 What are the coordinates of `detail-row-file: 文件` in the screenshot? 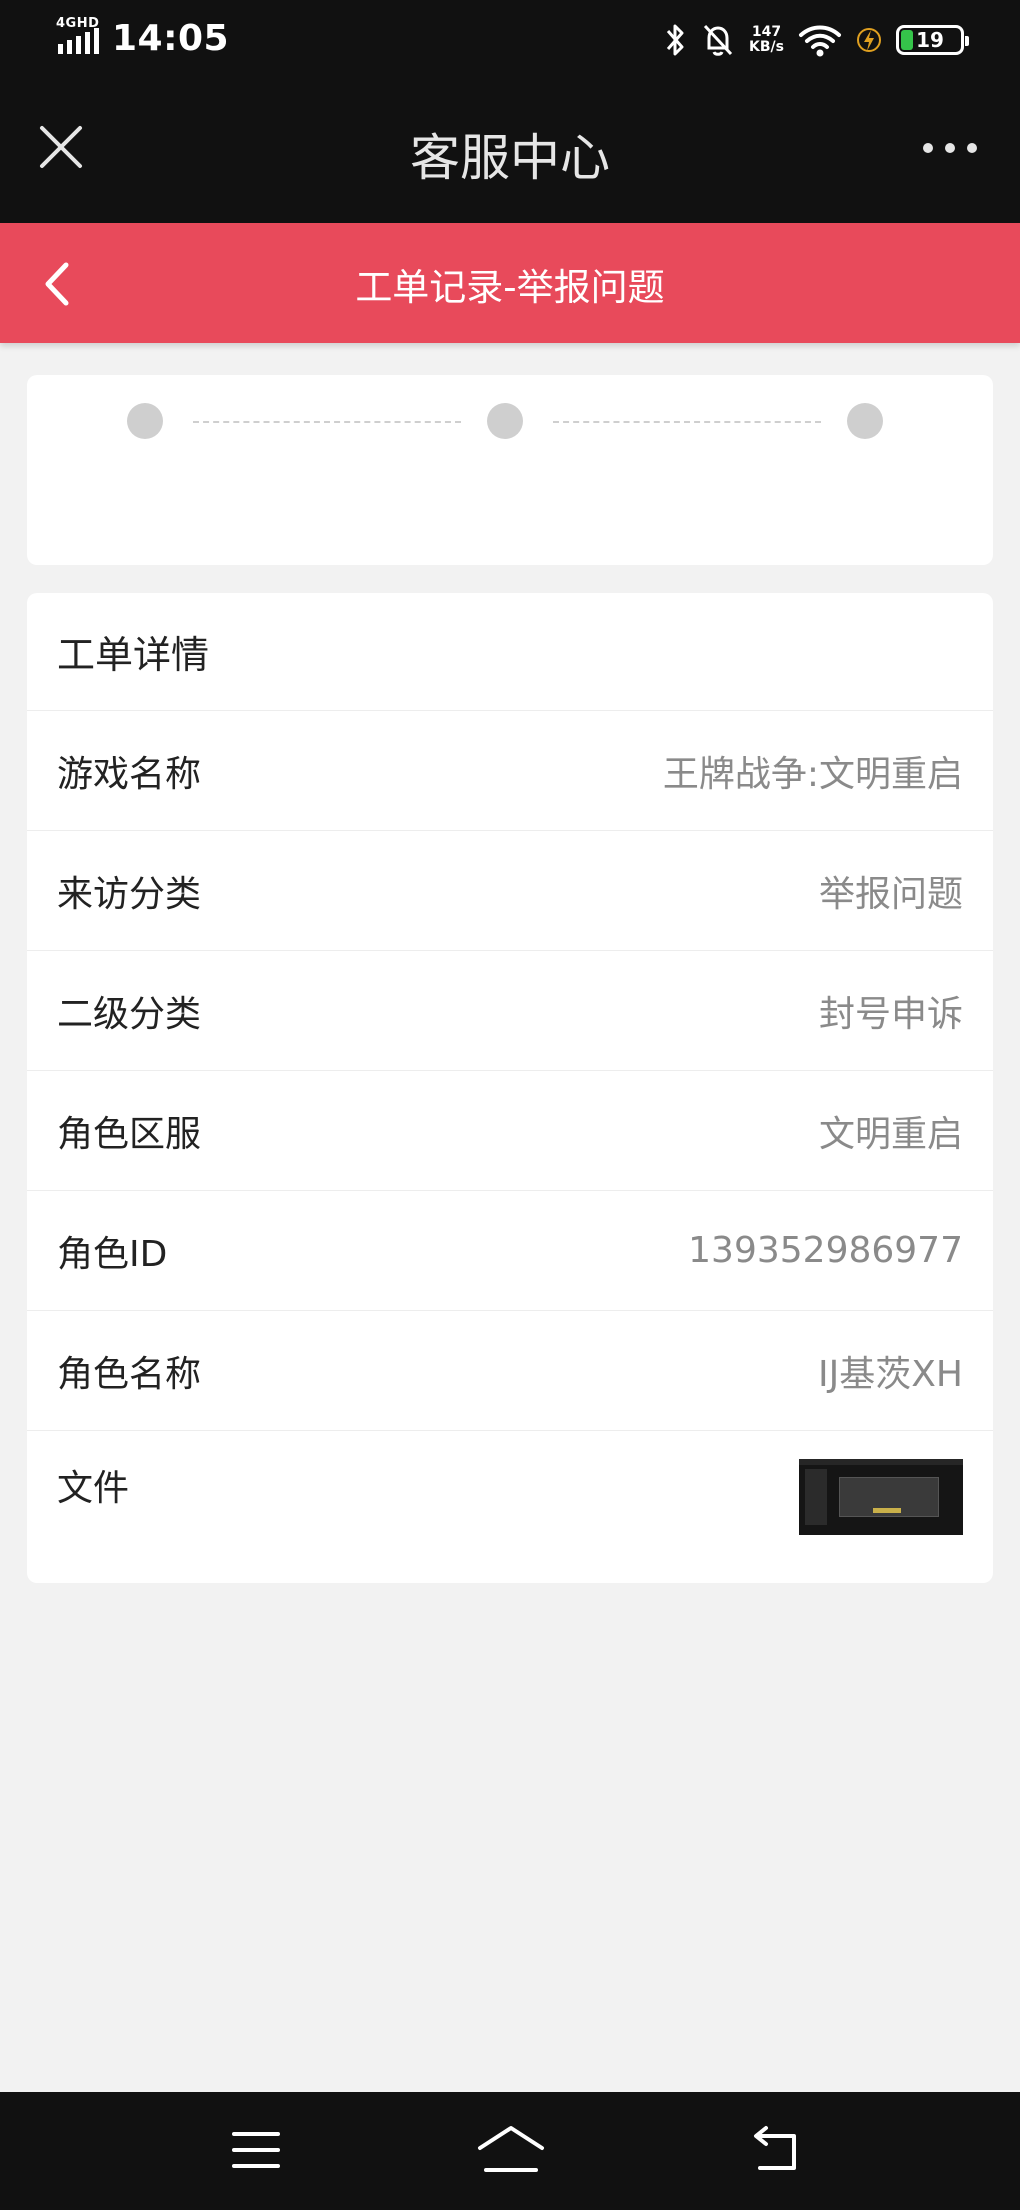 It's located at (510, 1506).